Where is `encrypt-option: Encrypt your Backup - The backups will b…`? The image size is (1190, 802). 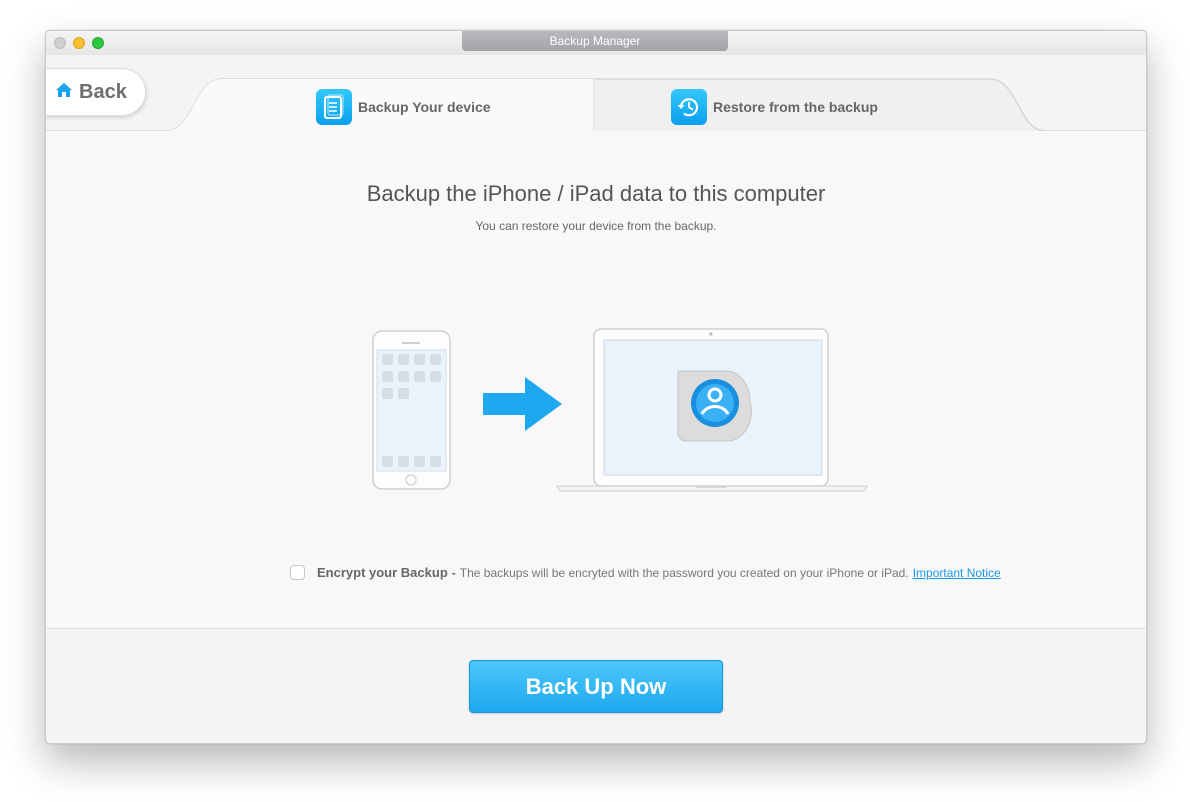
encrypt-option: Encrypt your Backup - The backups will b… is located at coordinates (645, 572).